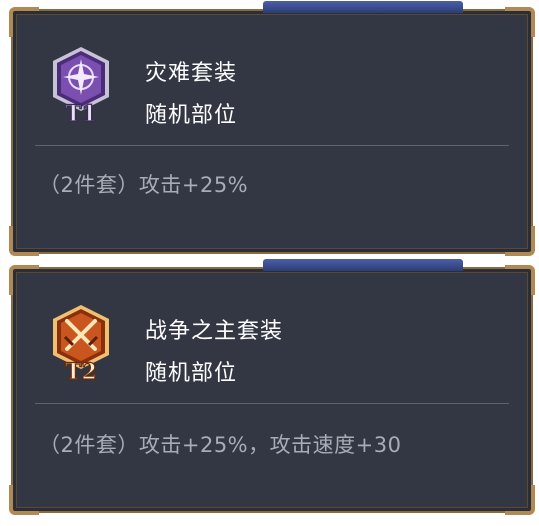 Image resolution: width=539 pixels, height=526 pixels. I want to click on set-effect: （2件套）攻击+25%，攻击速度+30, so click(220, 445).